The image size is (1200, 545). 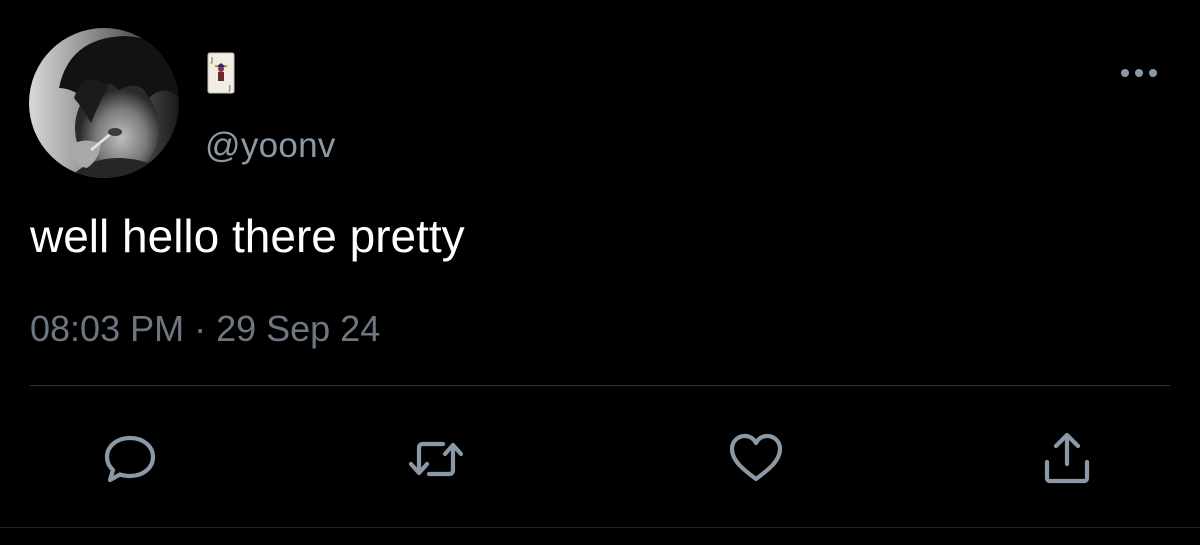 I want to click on avatar-image, so click(x=104, y=103).